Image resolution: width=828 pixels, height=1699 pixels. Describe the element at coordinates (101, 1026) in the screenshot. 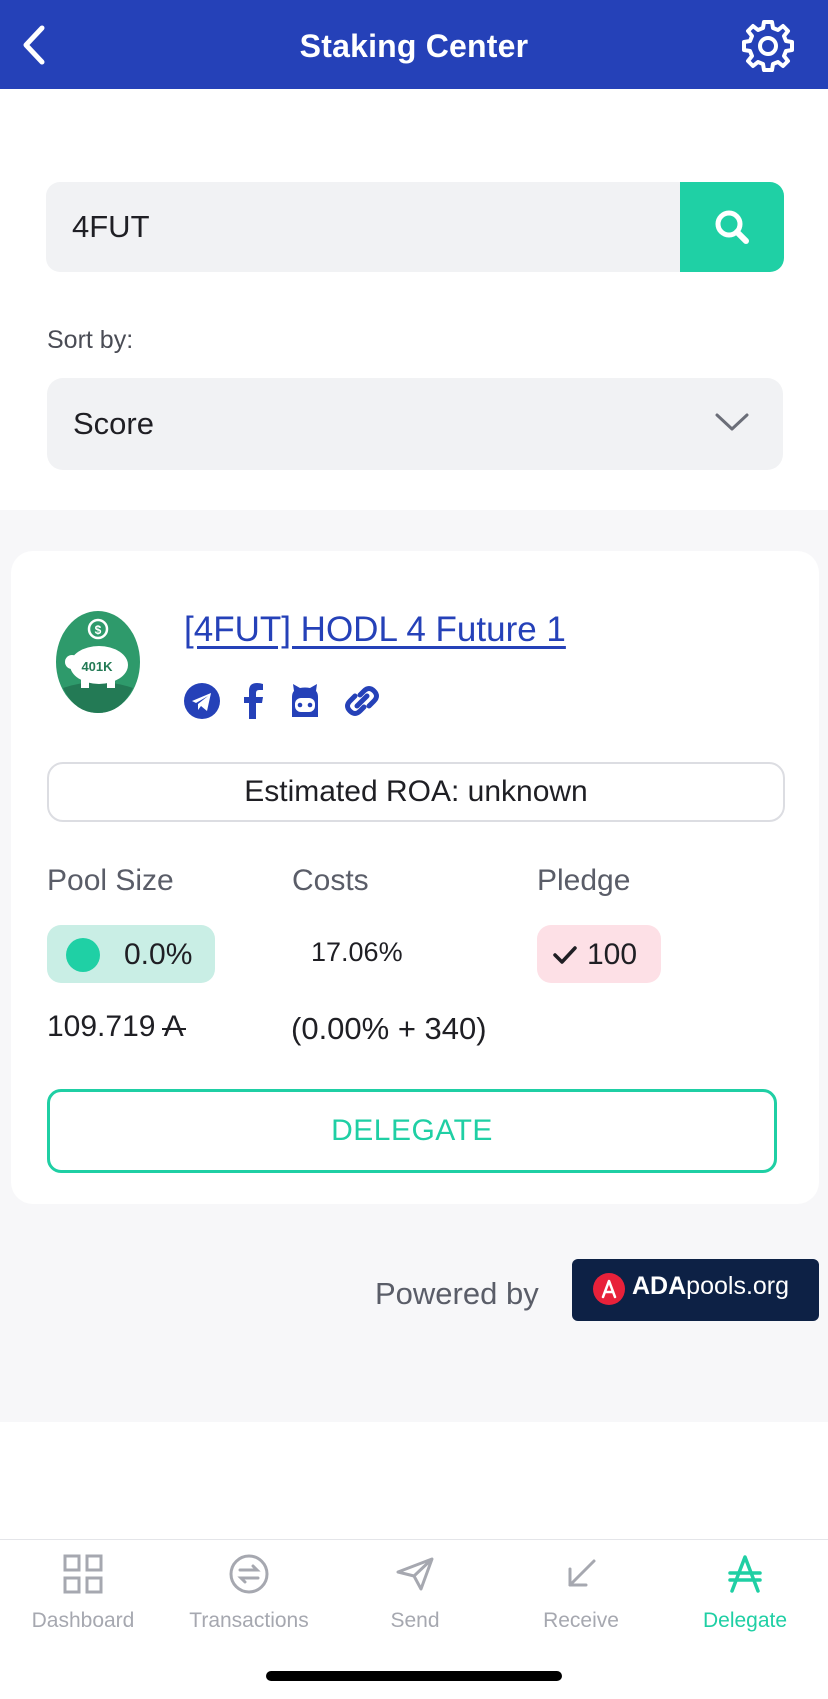

I see `pool-amount-value: 109.719` at that location.